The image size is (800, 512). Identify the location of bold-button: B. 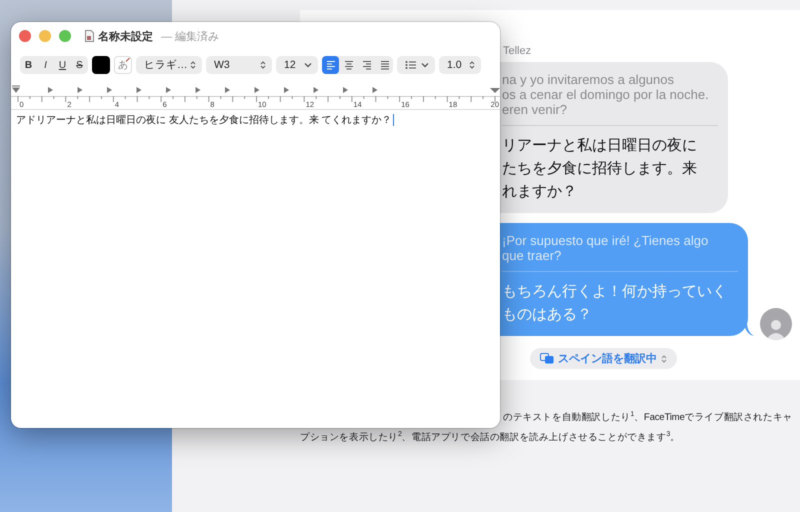
(28, 65).